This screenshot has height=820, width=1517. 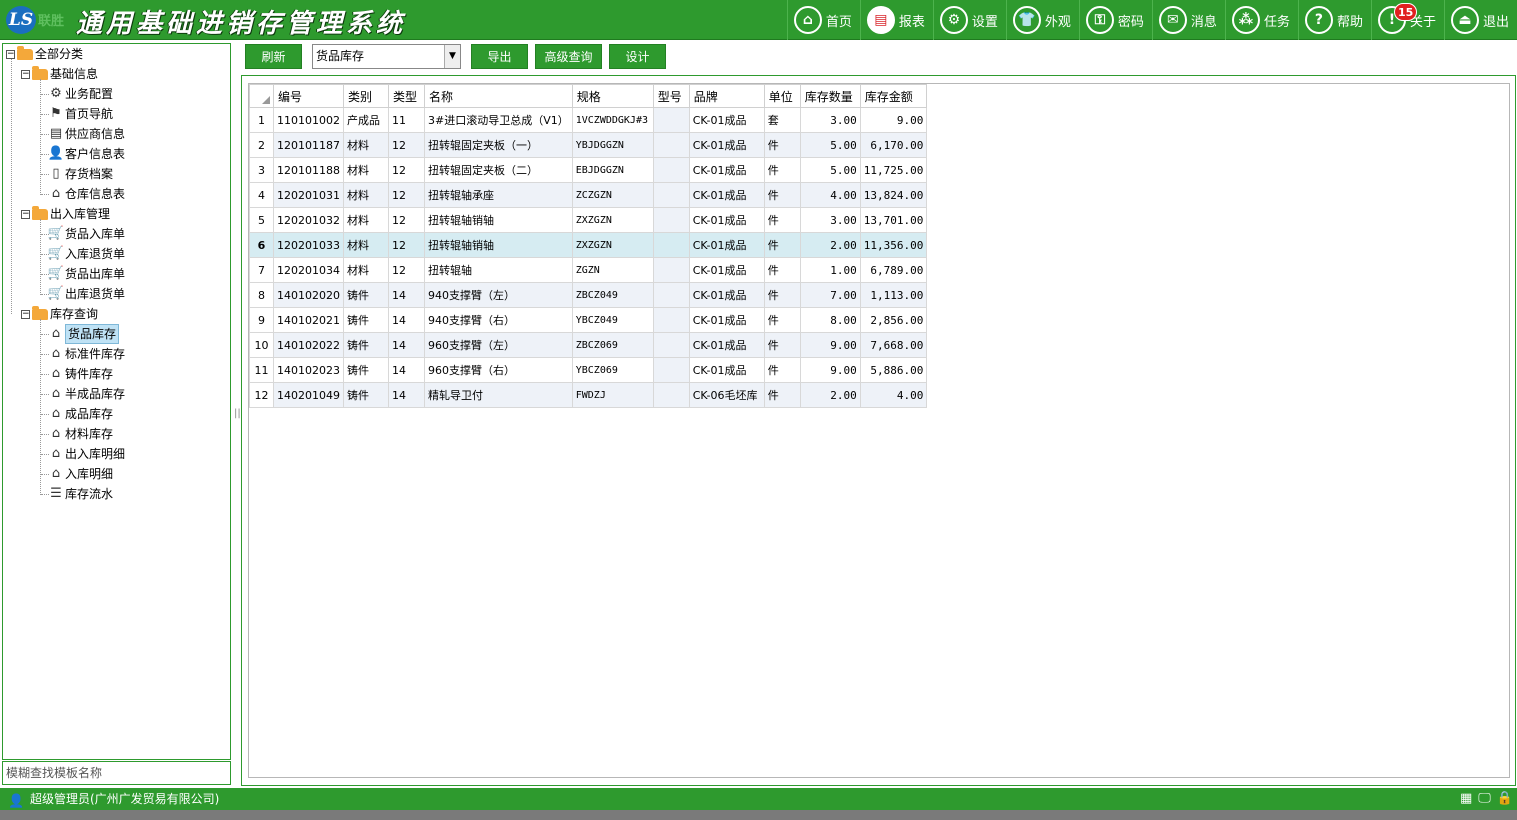 I want to click on tree-item-0-0: ⚙ 业务配置, so click(x=80, y=94).